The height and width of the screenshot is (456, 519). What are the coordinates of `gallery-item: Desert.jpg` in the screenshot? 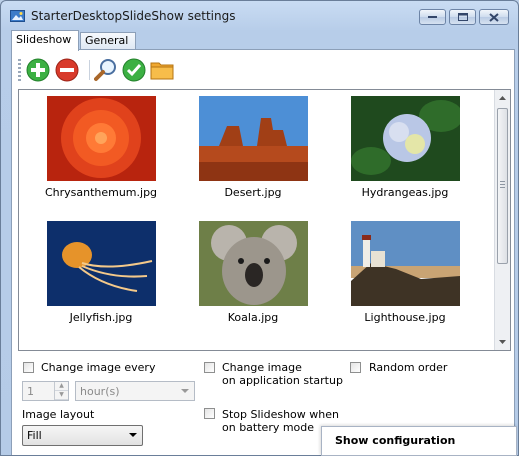 It's located at (253, 147).